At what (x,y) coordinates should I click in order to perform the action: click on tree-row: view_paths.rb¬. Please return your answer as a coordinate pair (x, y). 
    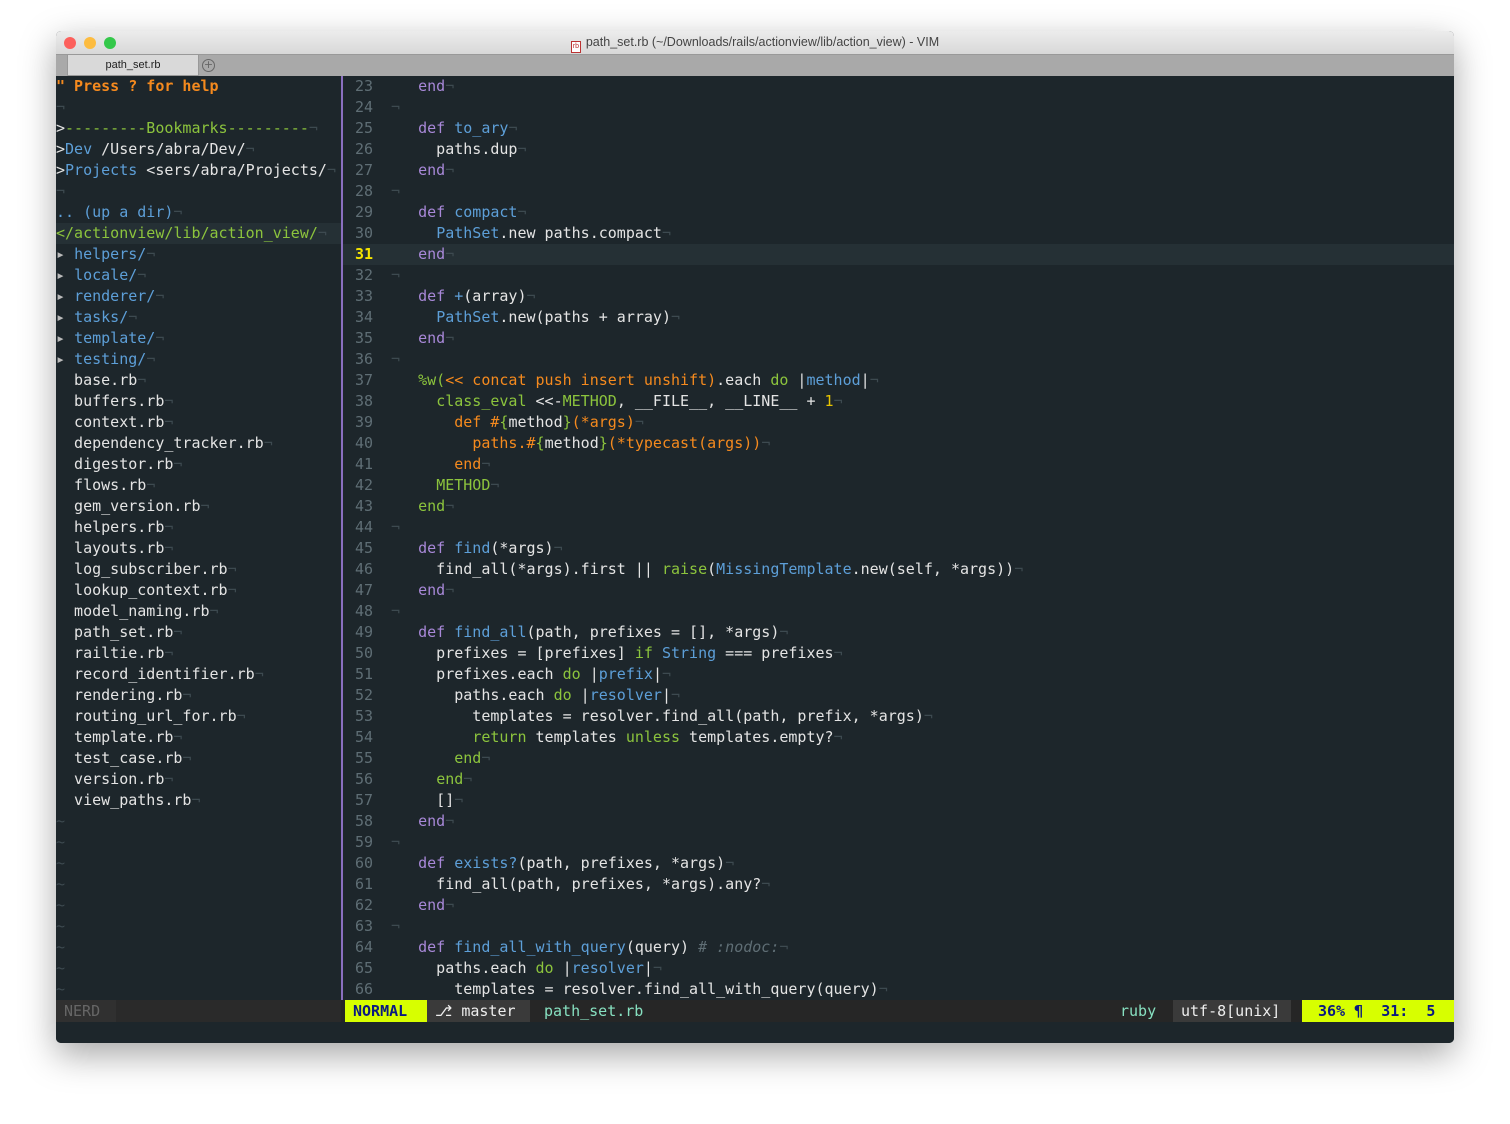
    Looking at the image, I should click on (198, 800).